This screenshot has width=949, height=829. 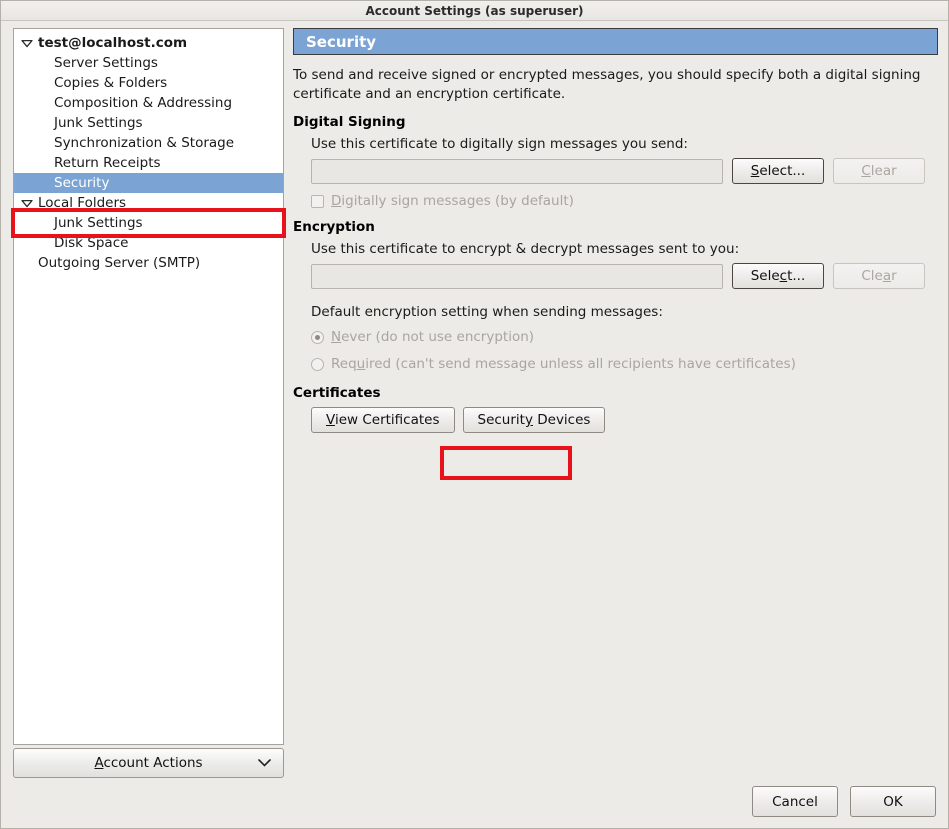 I want to click on sidebar-item-test-localhost-com: test@localhost.com, so click(x=148, y=43).